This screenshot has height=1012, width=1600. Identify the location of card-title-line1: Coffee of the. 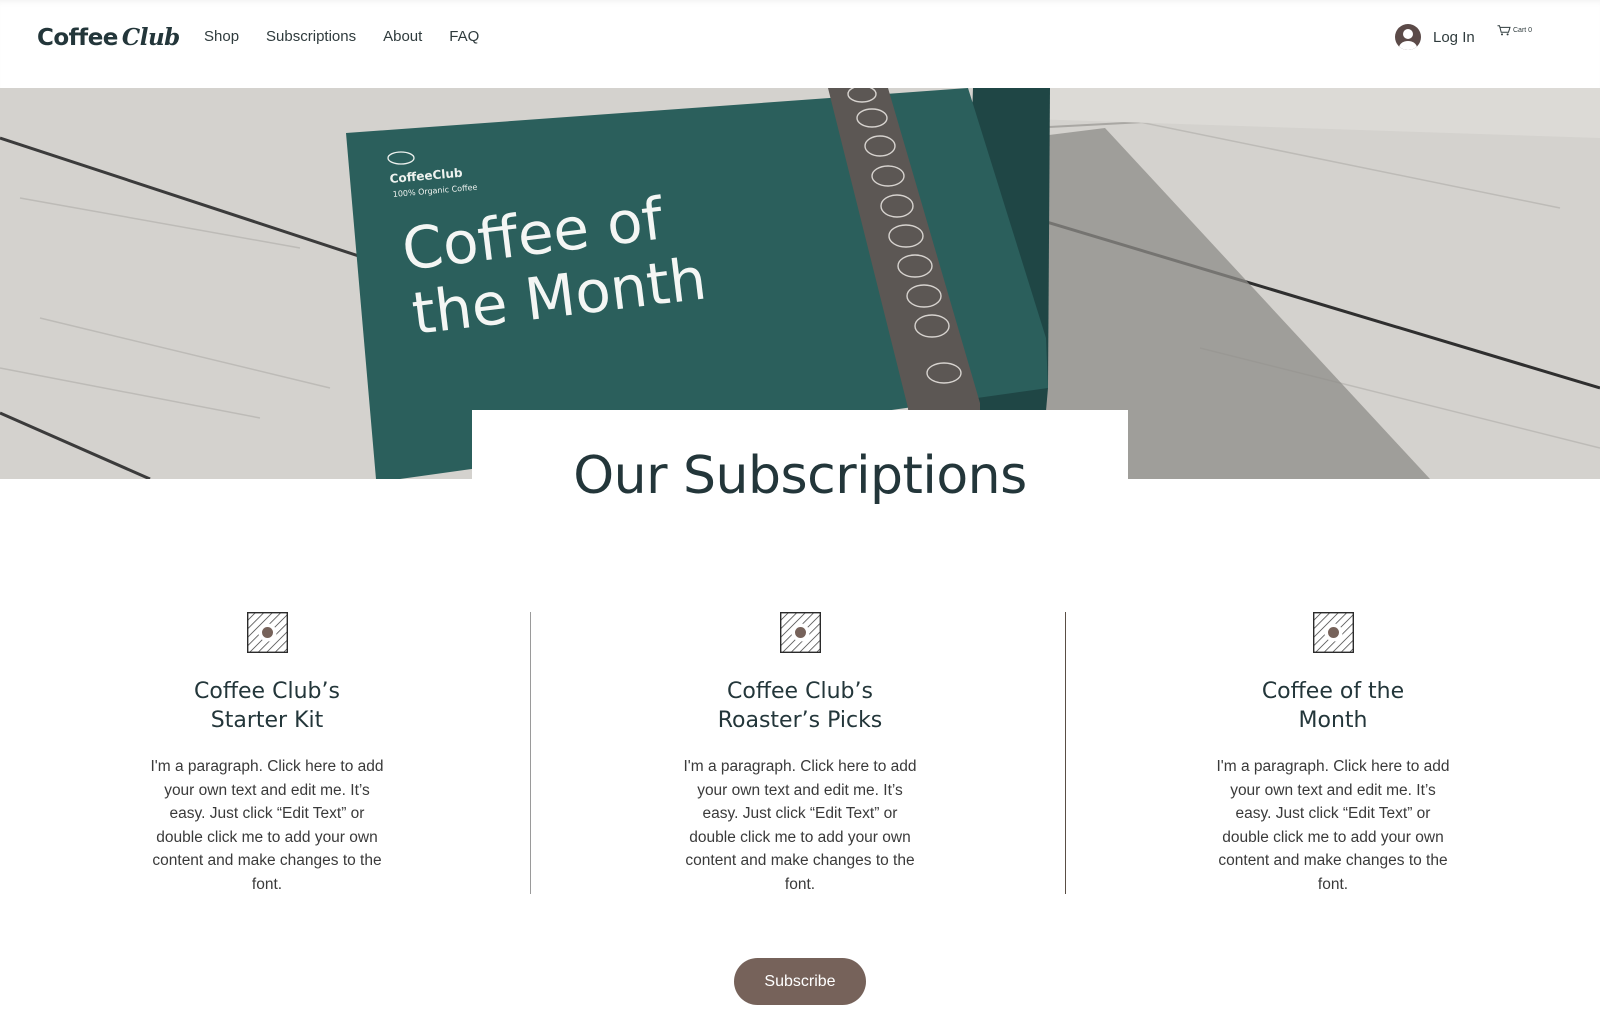
(1333, 691).